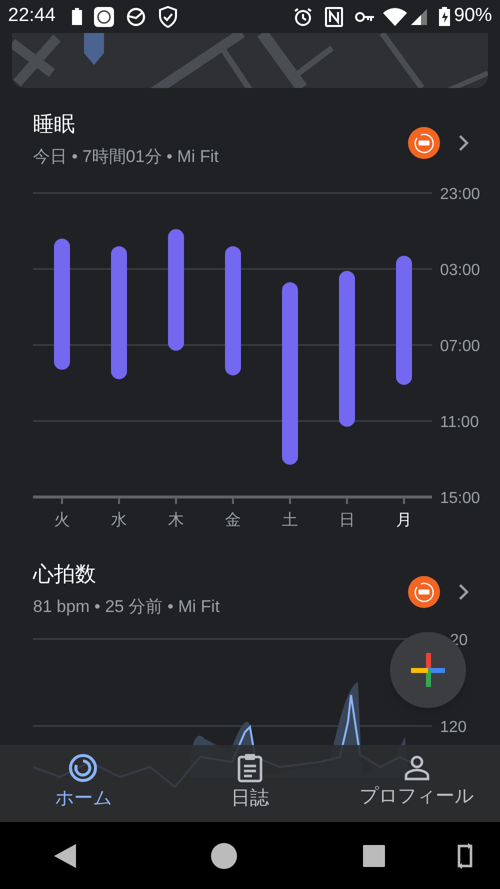 The width and height of the screenshot is (500, 889). What do you see at coordinates (302, 16) in the screenshot?
I see `alarm-clock-icon` at bounding box center [302, 16].